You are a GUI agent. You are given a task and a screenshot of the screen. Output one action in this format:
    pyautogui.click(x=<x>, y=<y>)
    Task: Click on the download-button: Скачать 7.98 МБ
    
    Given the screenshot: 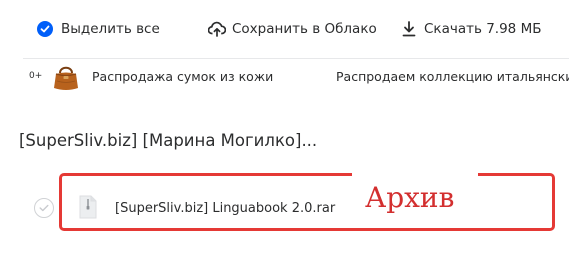 What is the action you would take?
    pyautogui.click(x=470, y=29)
    